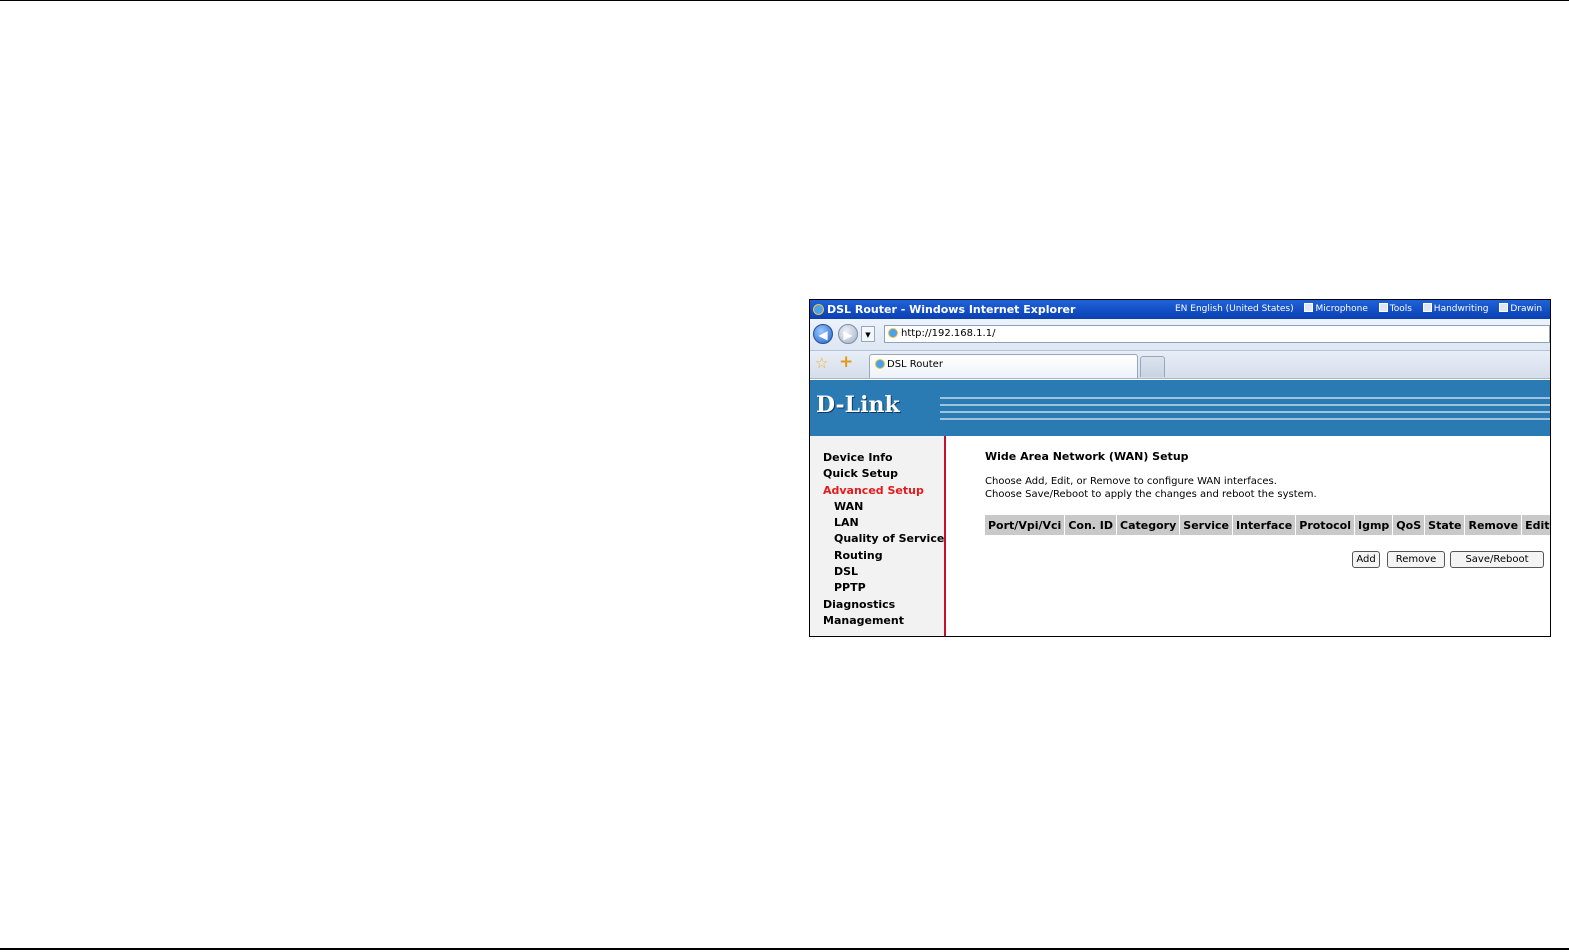 This screenshot has width=1569, height=952. I want to click on column-header: Protocol, so click(1325, 525).